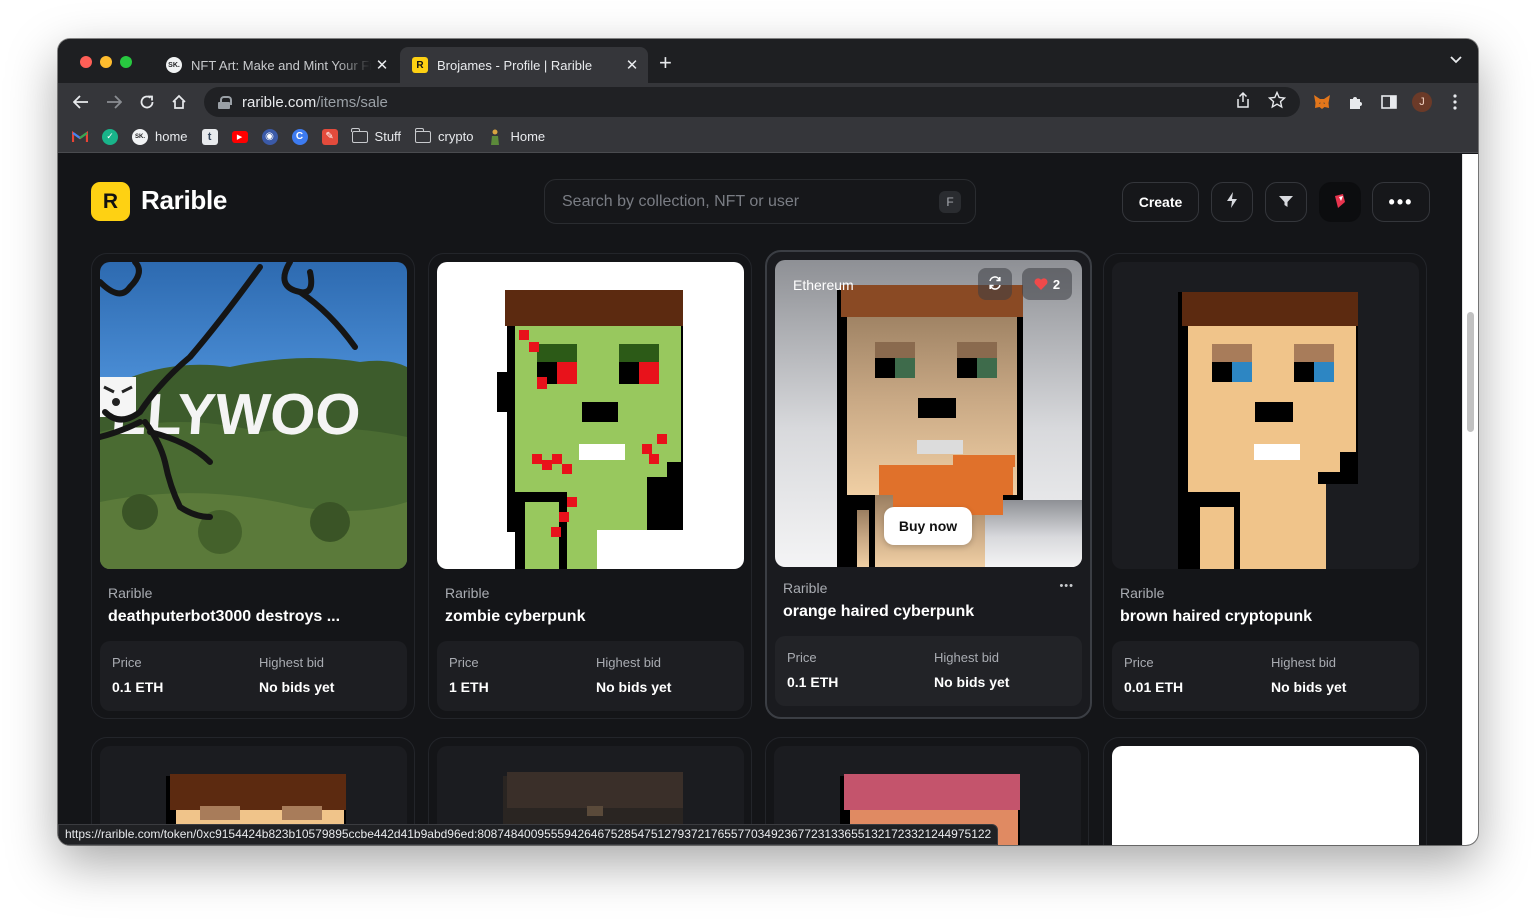 This screenshot has width=1536, height=922. I want to click on brand-name: Rarible, so click(184, 200).